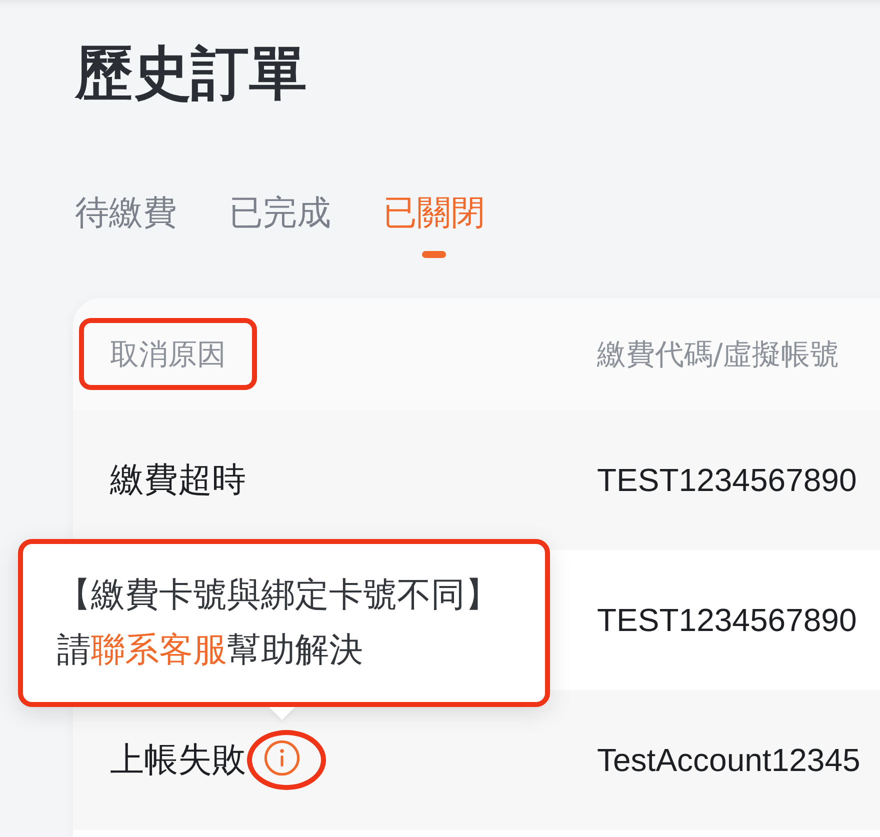 The width and height of the screenshot is (880, 837). What do you see at coordinates (126, 213) in the screenshot?
I see `tab: 待繳費` at bounding box center [126, 213].